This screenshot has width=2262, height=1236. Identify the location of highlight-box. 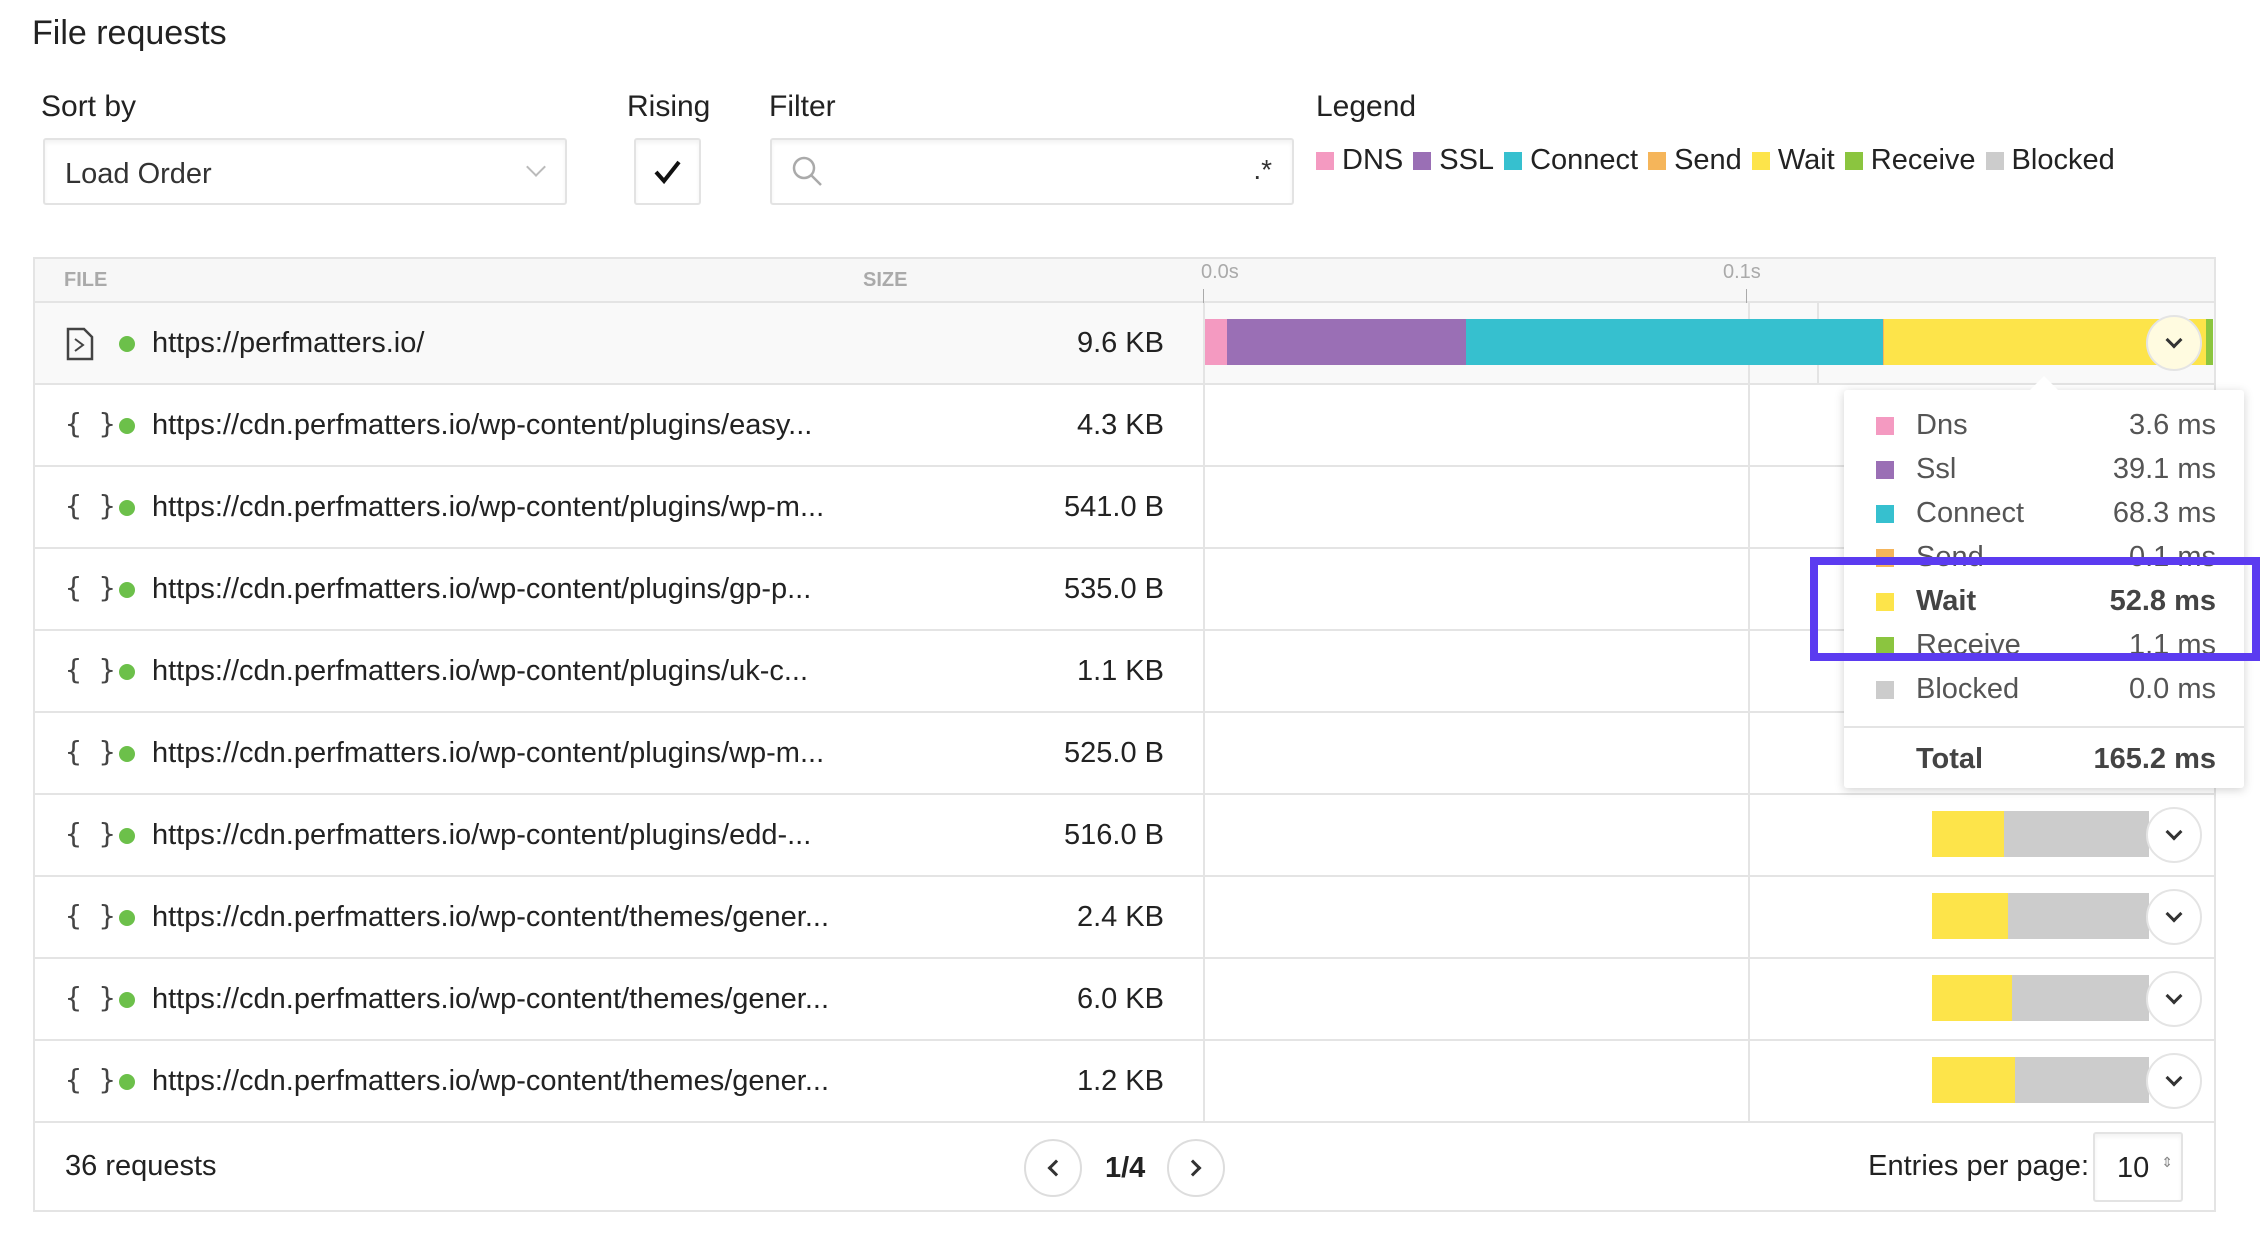
(2035, 609).